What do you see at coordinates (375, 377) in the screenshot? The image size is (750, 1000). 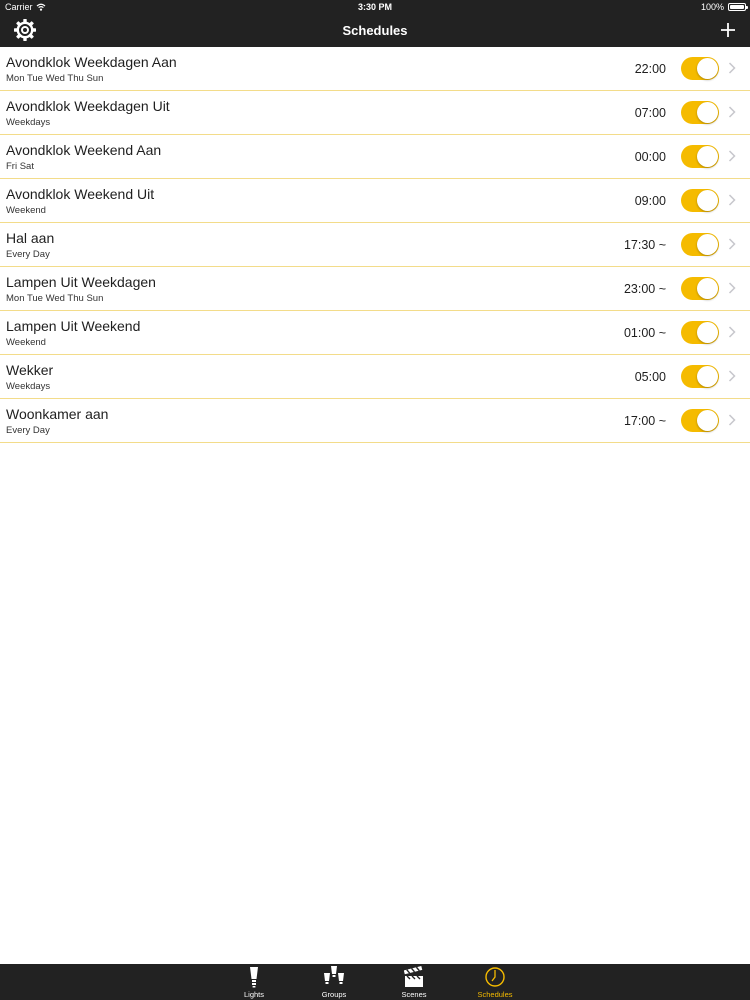 I see `schedule-row: Wekker Weekdays 05:00` at bounding box center [375, 377].